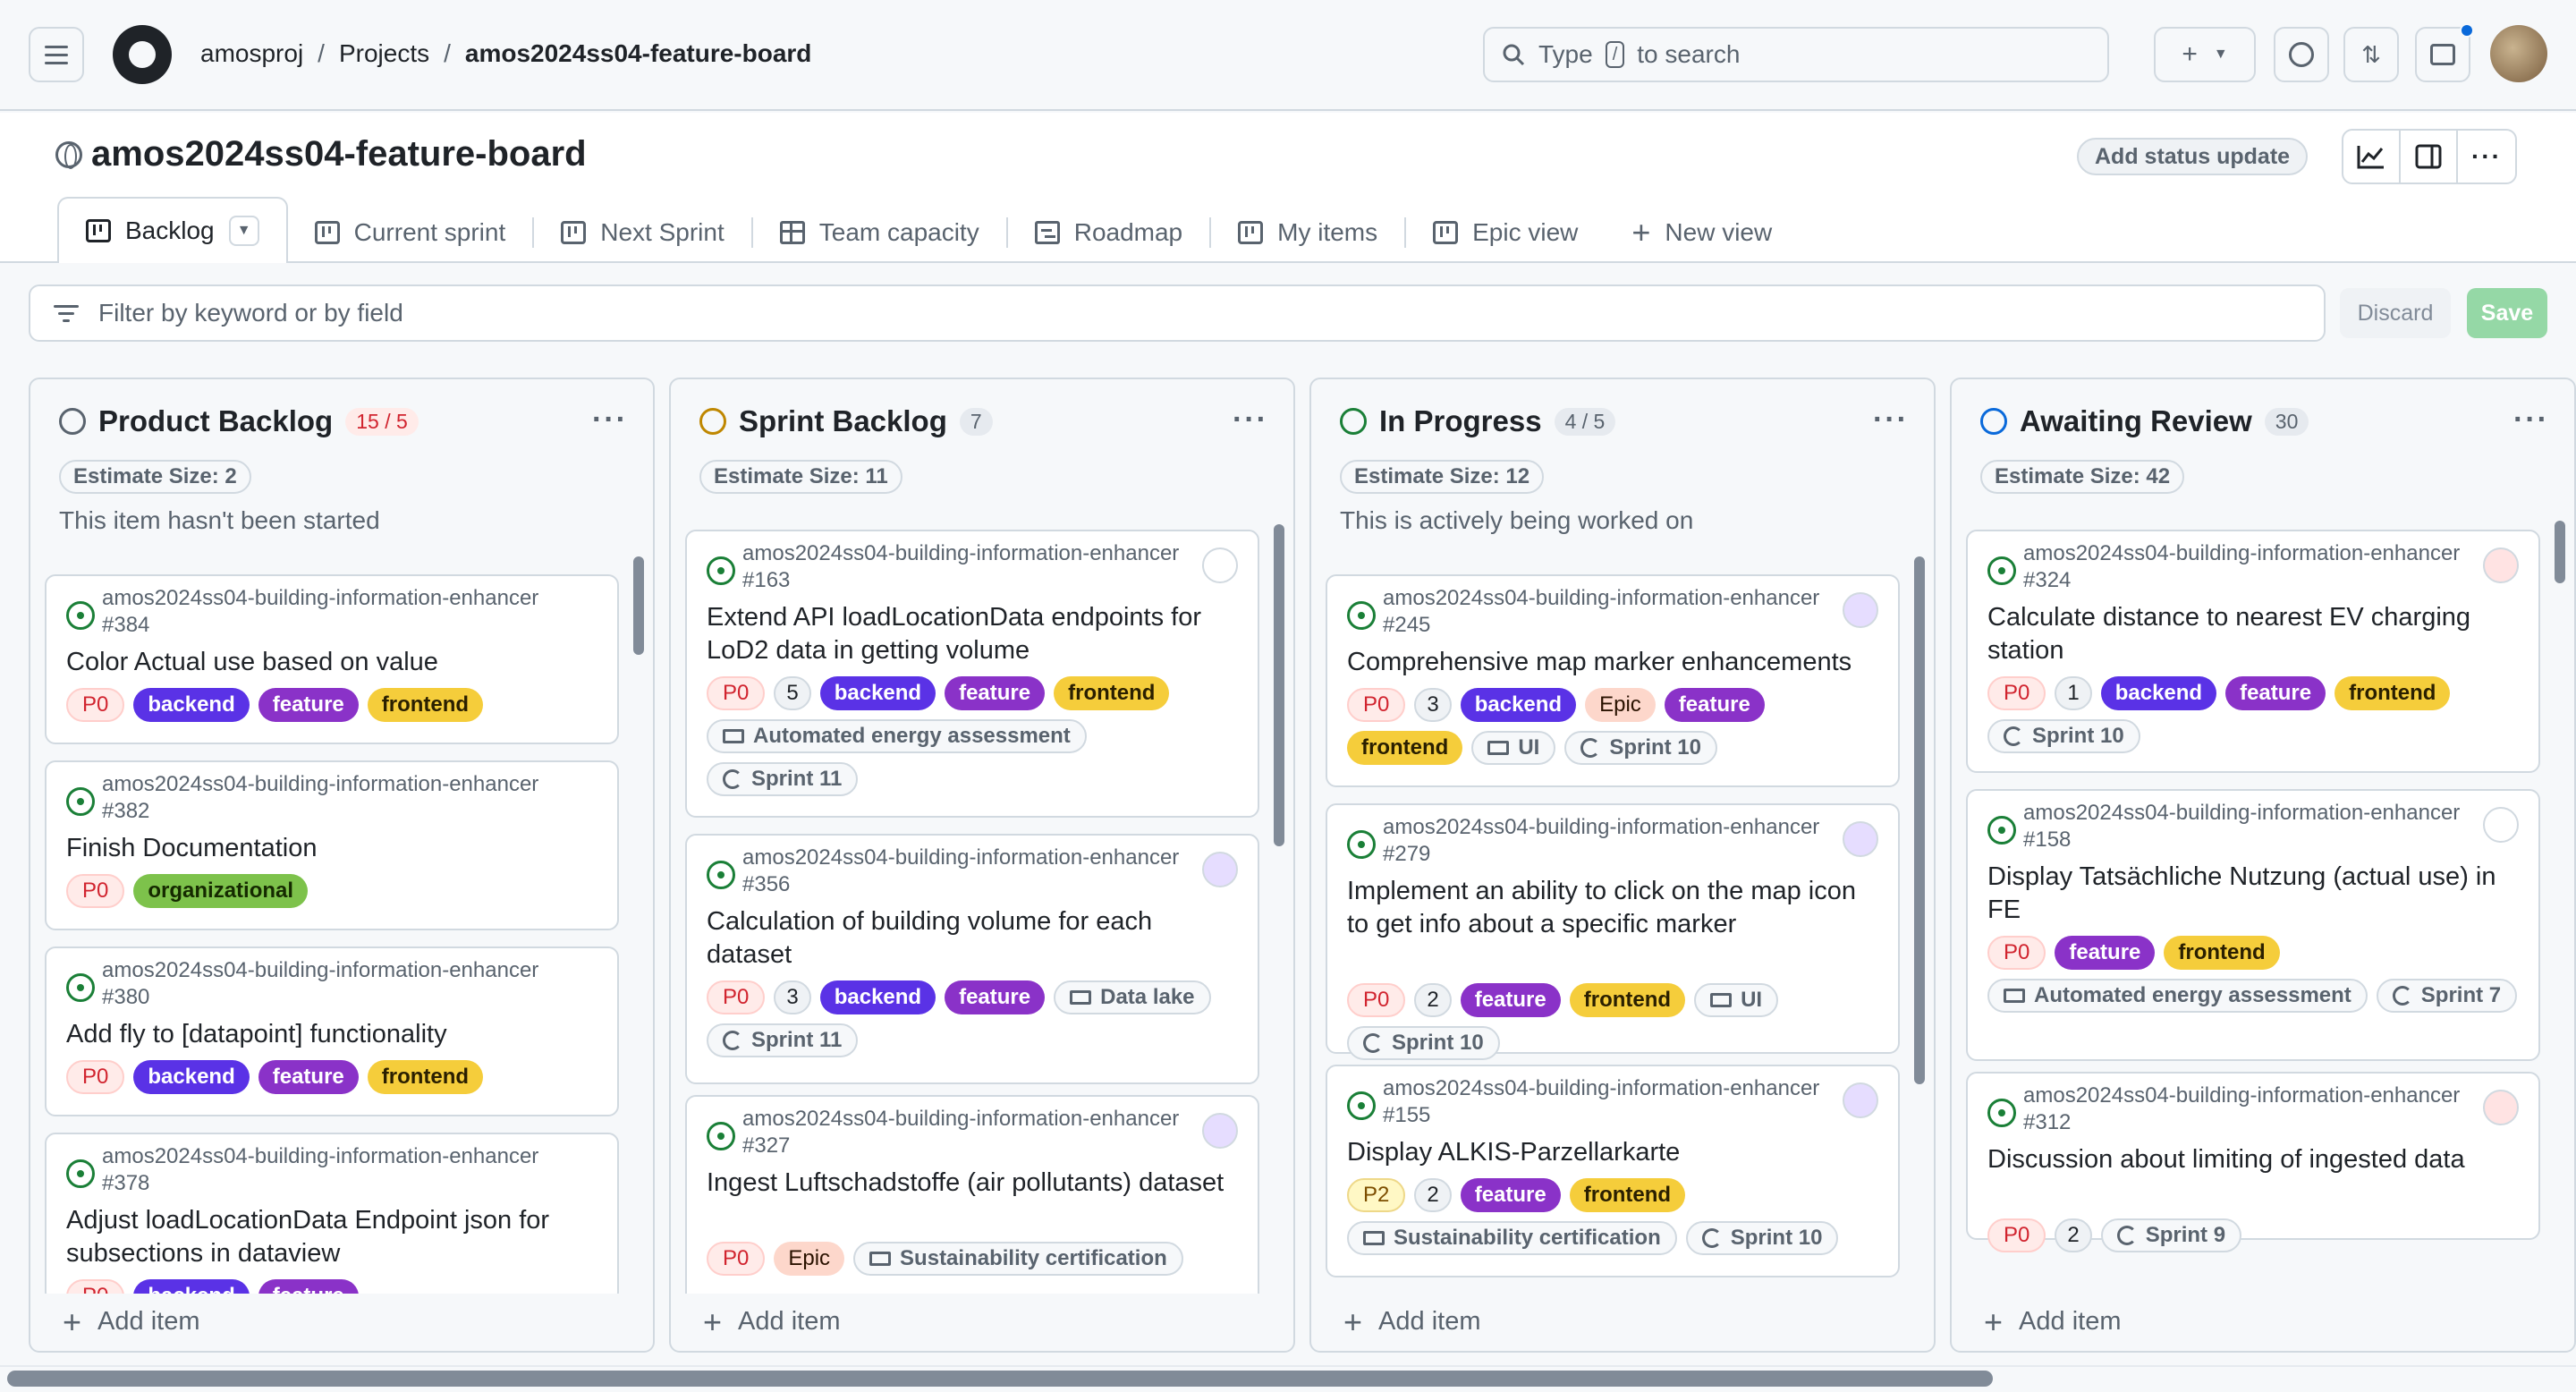 This screenshot has height=1392, width=2576. What do you see at coordinates (1612, 1152) in the screenshot?
I see `card-title: Display ALKIS-Parzellarkarte` at bounding box center [1612, 1152].